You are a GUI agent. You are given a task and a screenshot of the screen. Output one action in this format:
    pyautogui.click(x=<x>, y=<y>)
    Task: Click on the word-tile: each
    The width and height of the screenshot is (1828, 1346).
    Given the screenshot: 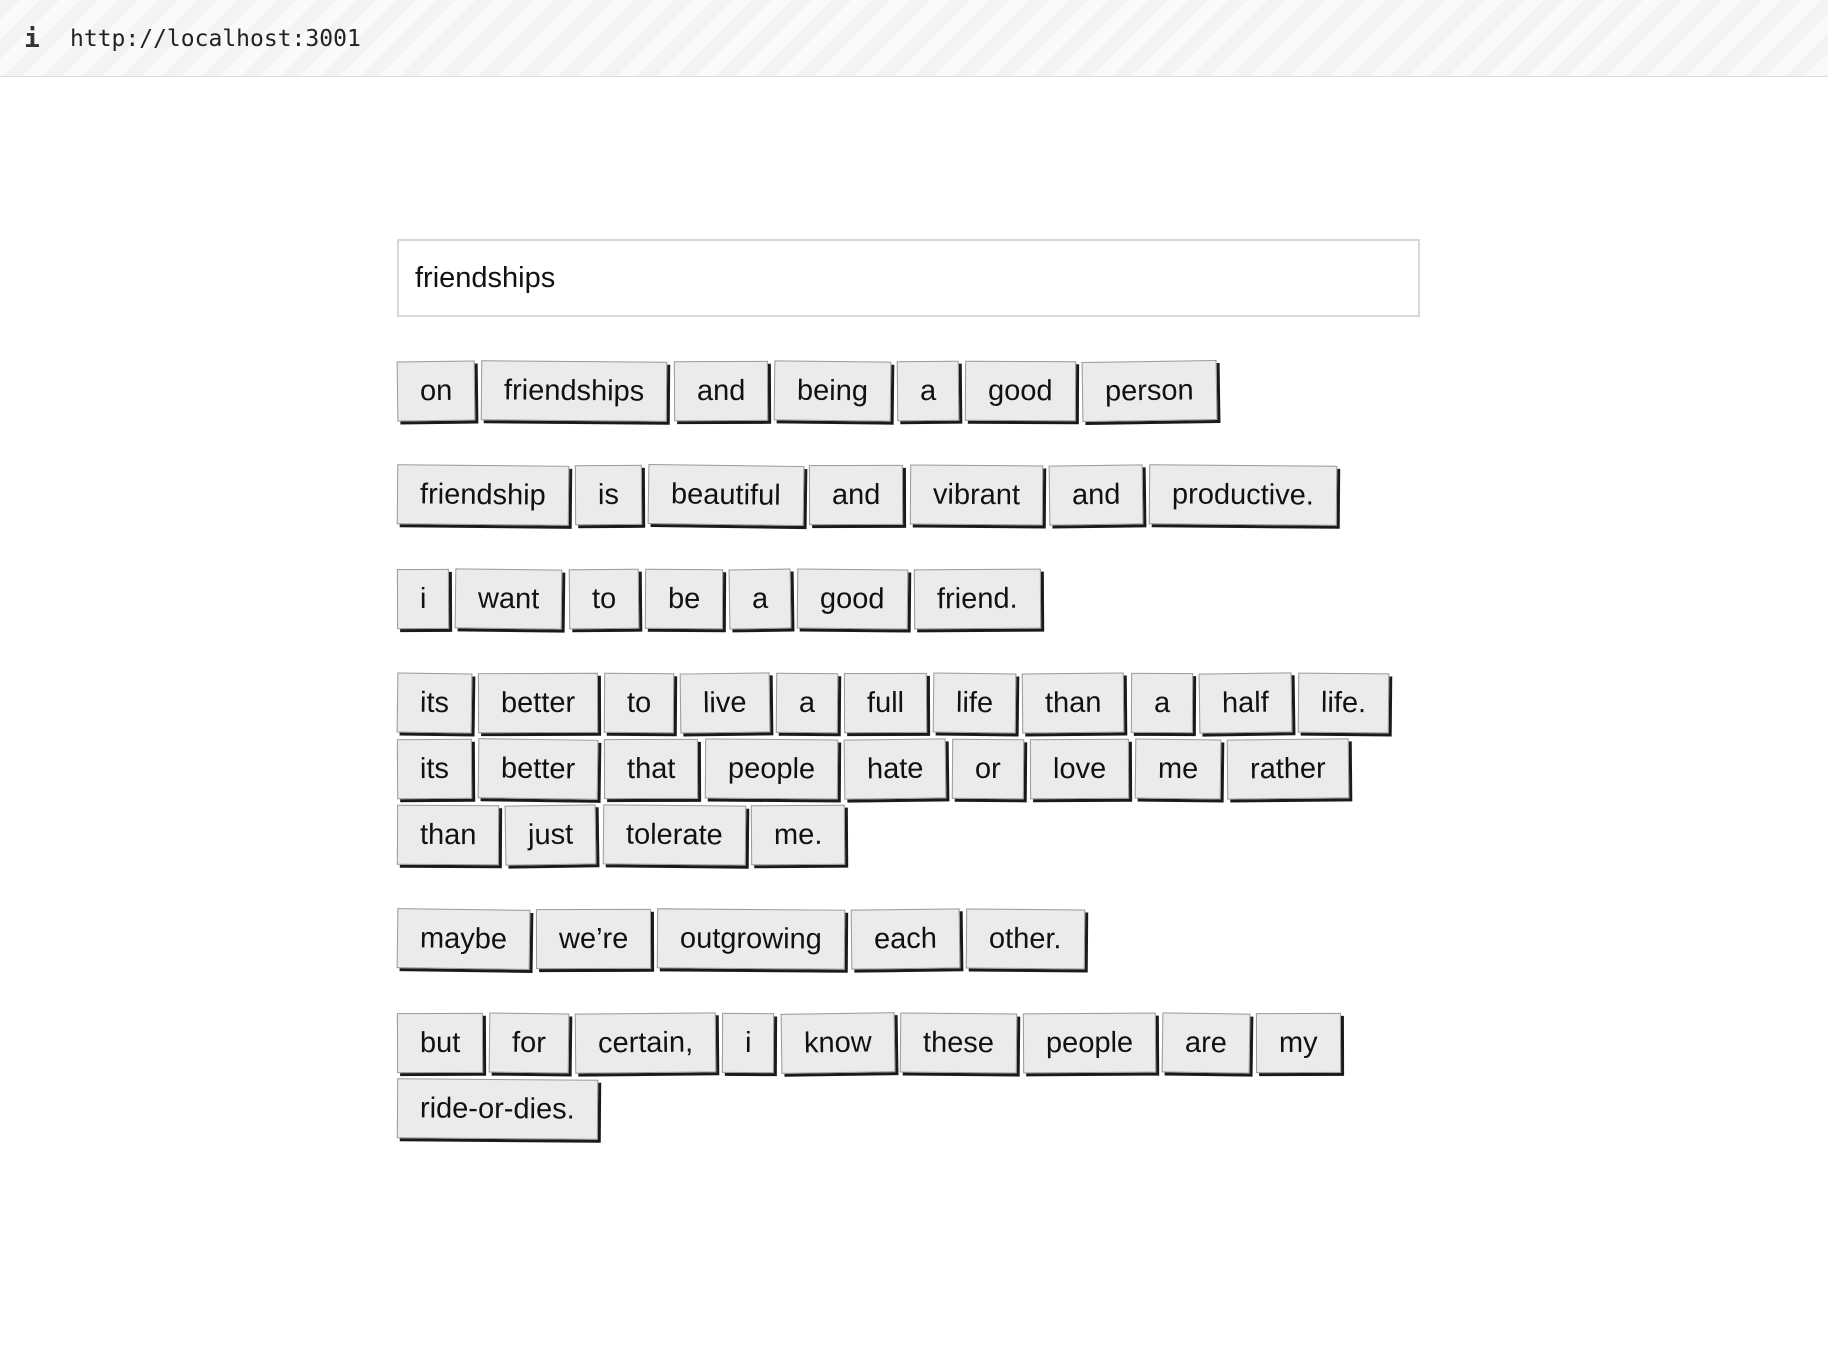 What is the action you would take?
    pyautogui.click(x=905, y=939)
    